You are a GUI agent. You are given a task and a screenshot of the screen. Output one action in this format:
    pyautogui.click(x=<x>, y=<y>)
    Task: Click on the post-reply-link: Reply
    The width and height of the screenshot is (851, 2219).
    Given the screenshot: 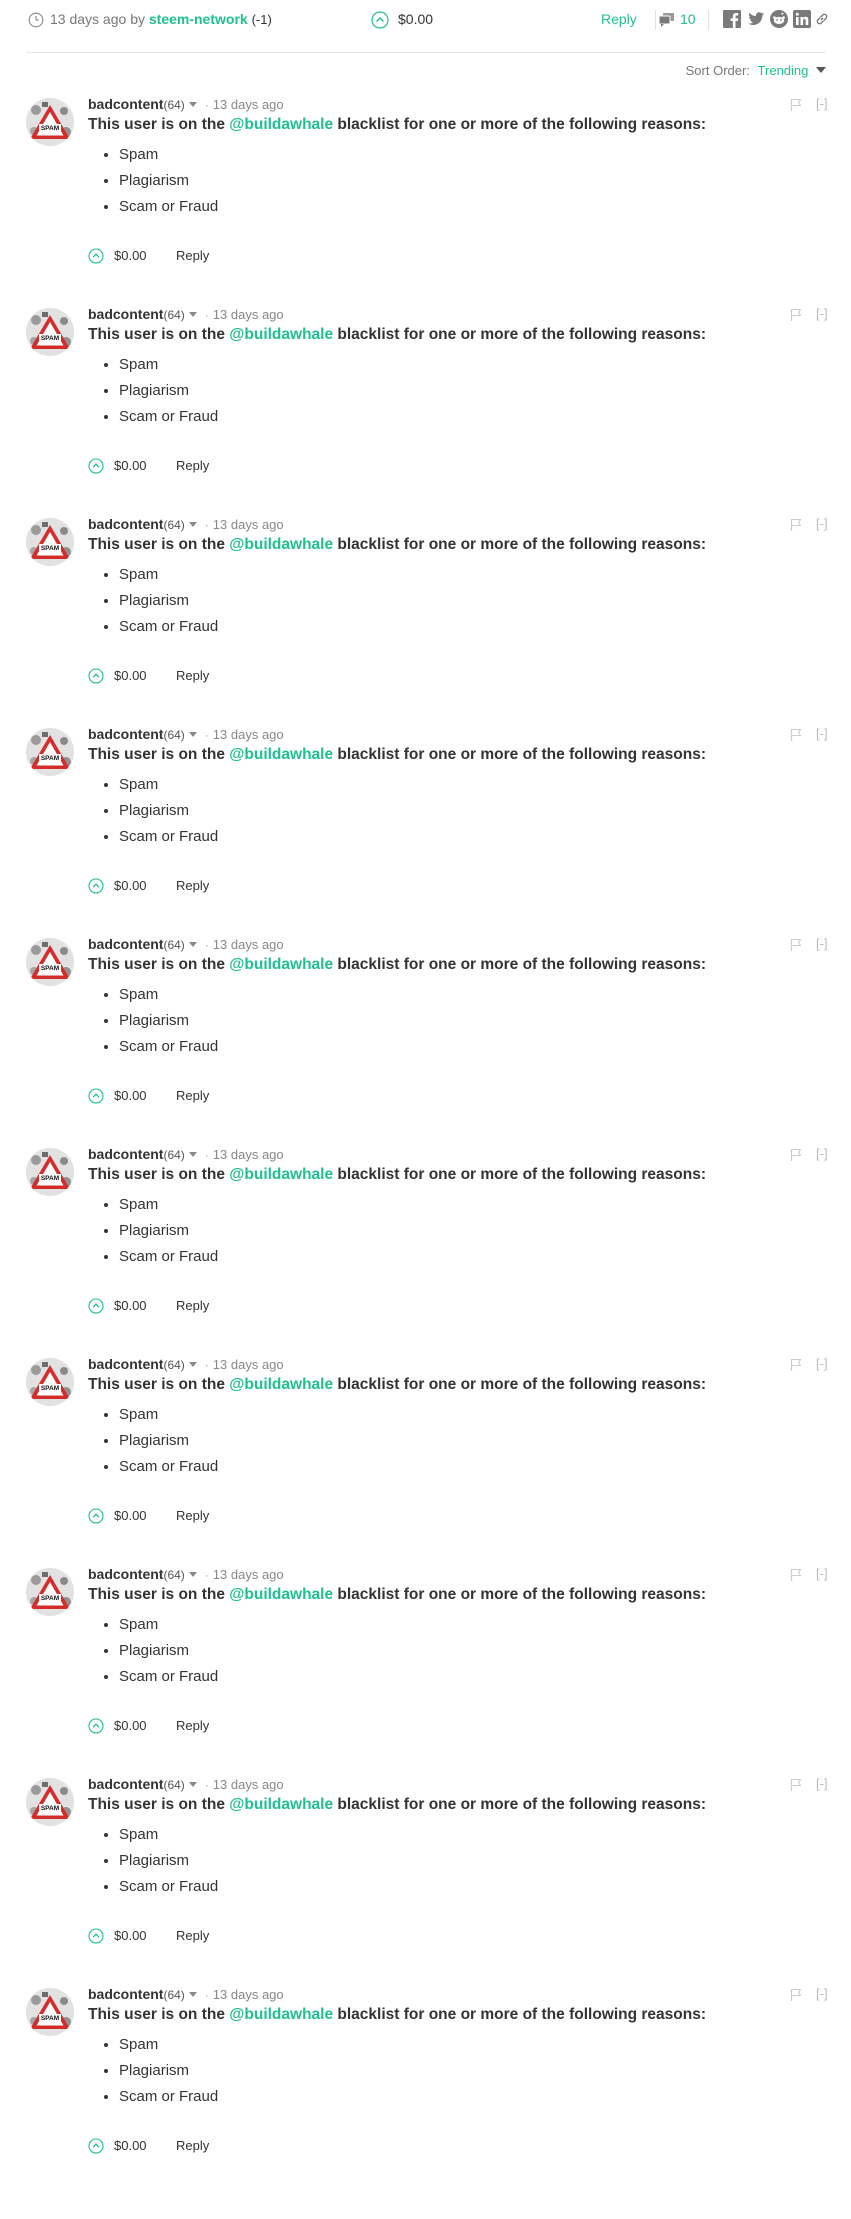 What is the action you would take?
    pyautogui.click(x=619, y=19)
    